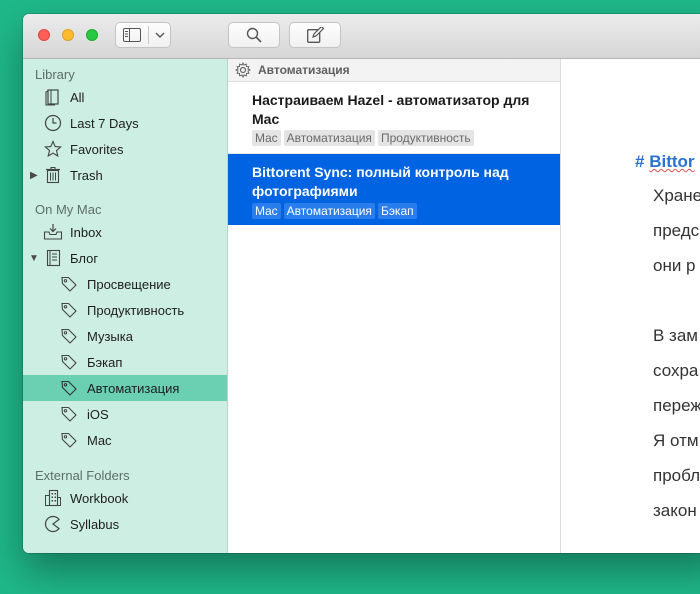 The width and height of the screenshot is (700, 594). What do you see at coordinates (92, 35) in the screenshot?
I see `zoom-window-button` at bounding box center [92, 35].